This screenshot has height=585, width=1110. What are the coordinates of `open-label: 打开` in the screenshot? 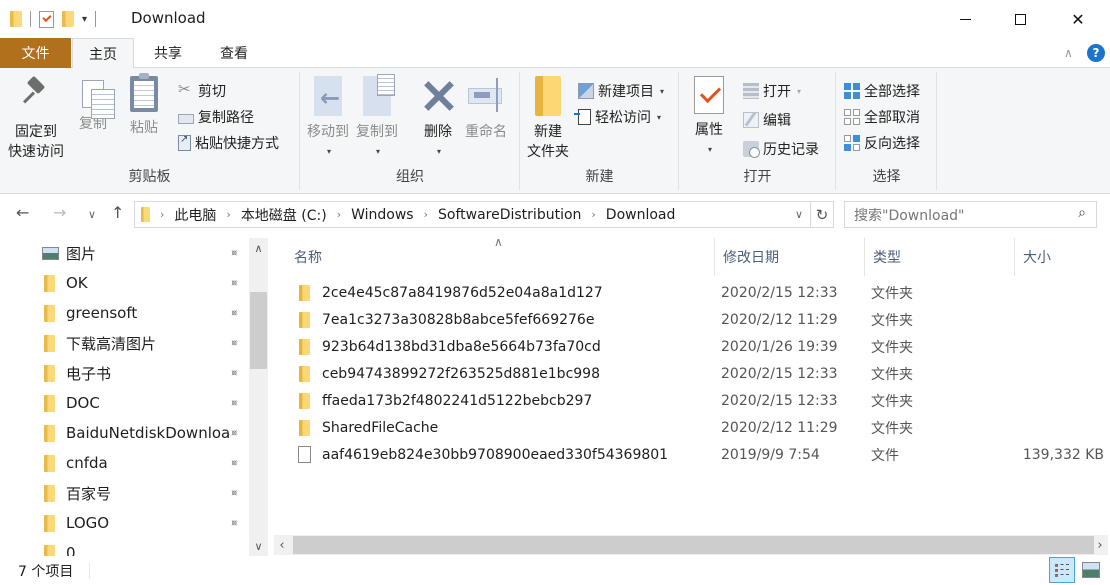 It's located at (777, 92).